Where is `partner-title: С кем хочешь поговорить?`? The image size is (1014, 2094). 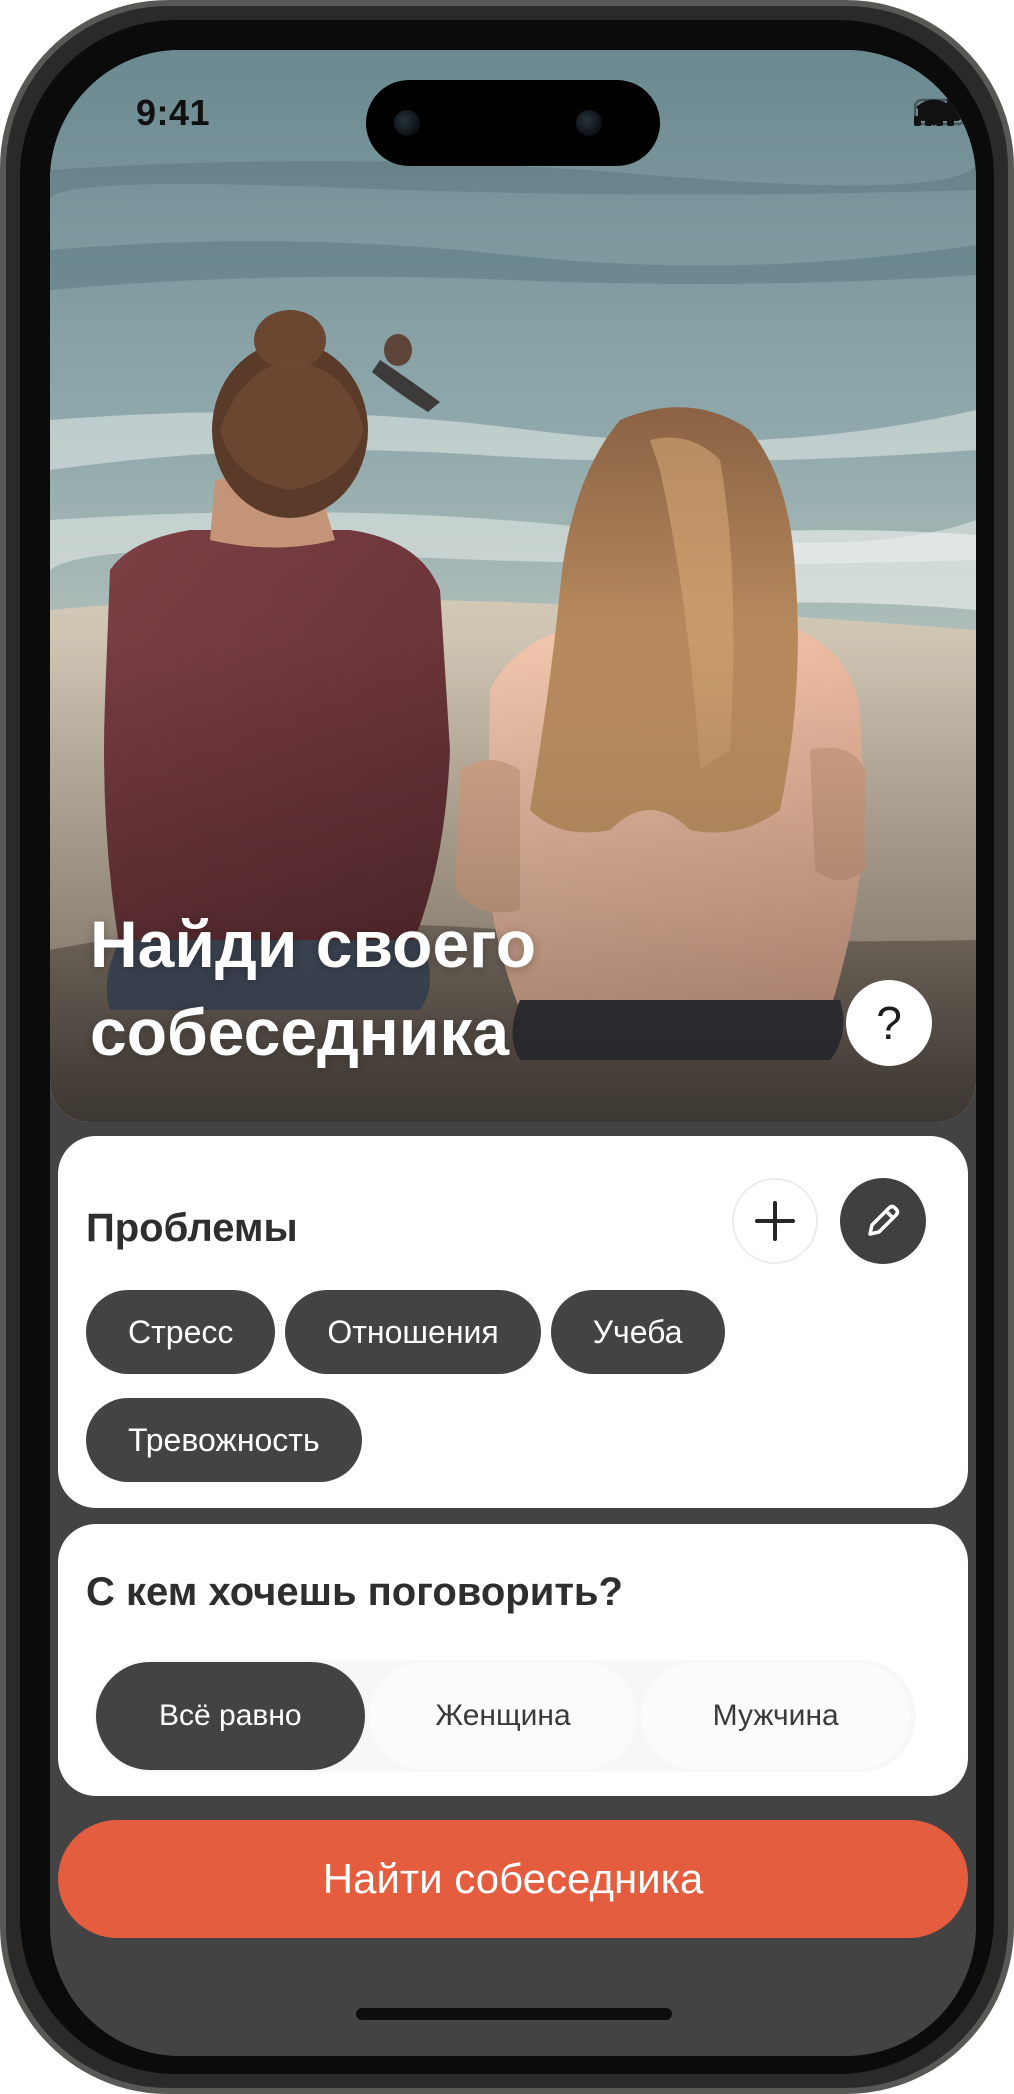 partner-title: С кем хочешь поговорить? is located at coordinates (354, 1592).